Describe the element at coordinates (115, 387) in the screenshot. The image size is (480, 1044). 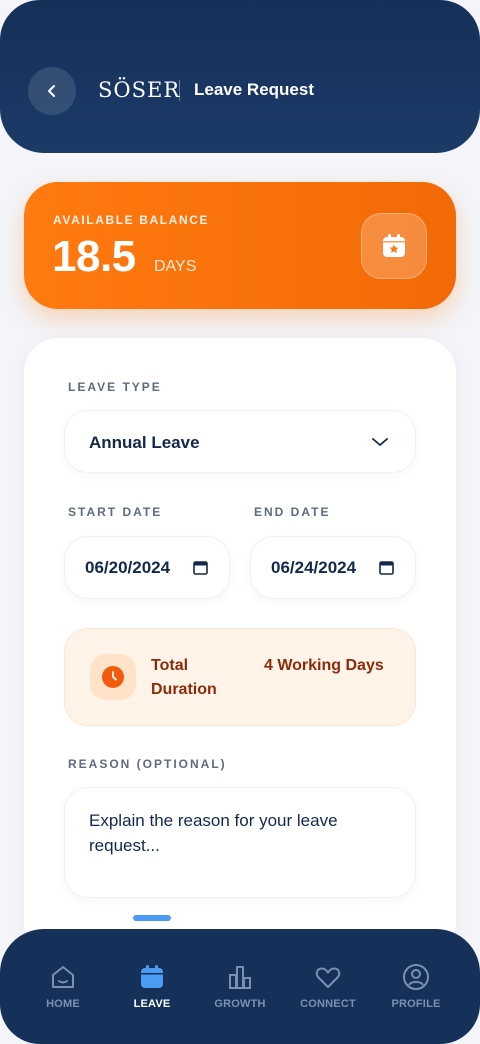
I see `leave-type-label: LEAVE TYPE` at that location.